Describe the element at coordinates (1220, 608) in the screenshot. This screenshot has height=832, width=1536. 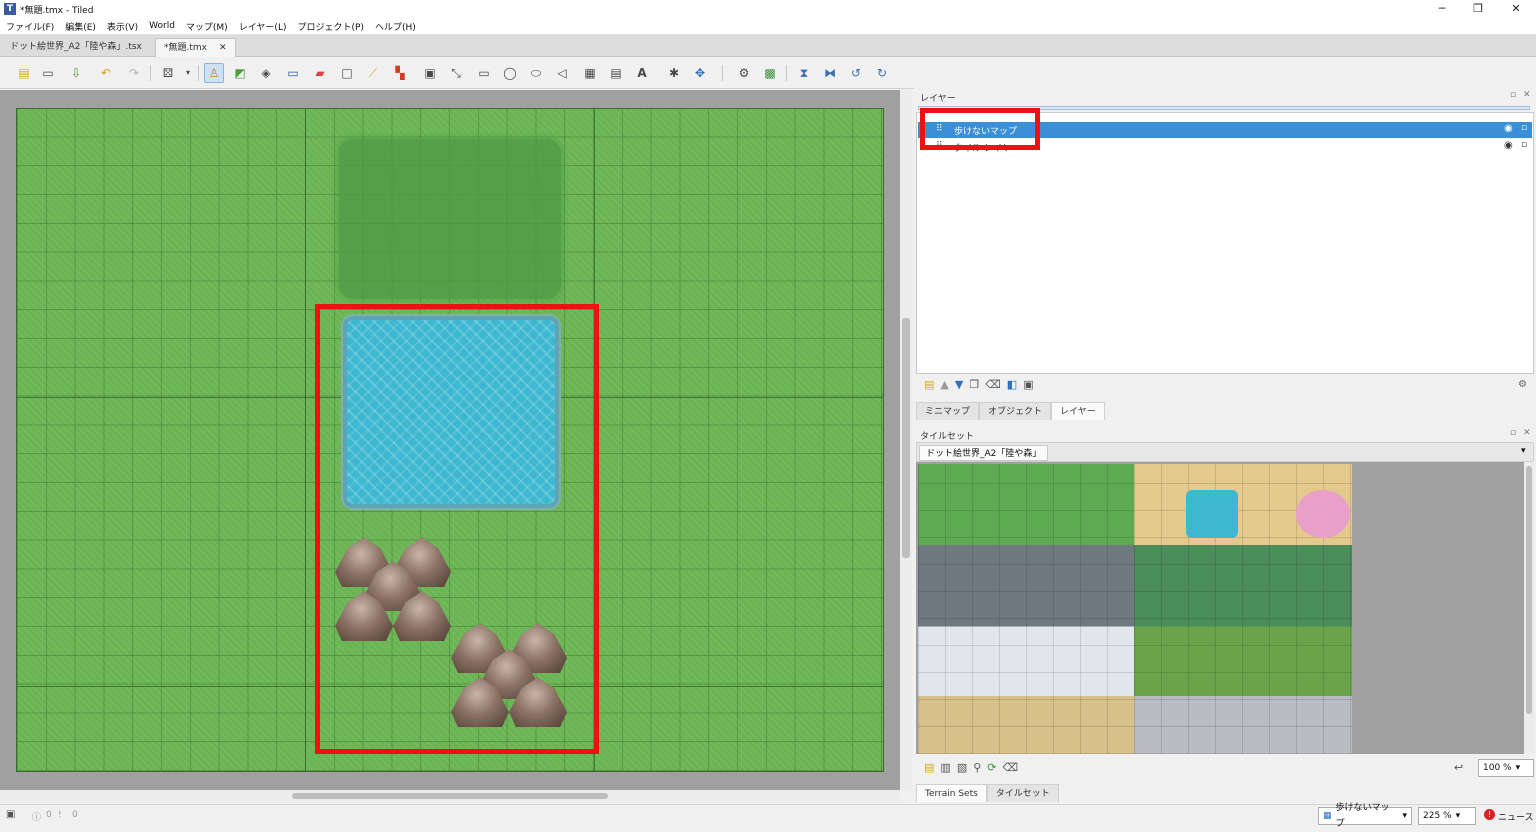
I see `tileset-view` at that location.